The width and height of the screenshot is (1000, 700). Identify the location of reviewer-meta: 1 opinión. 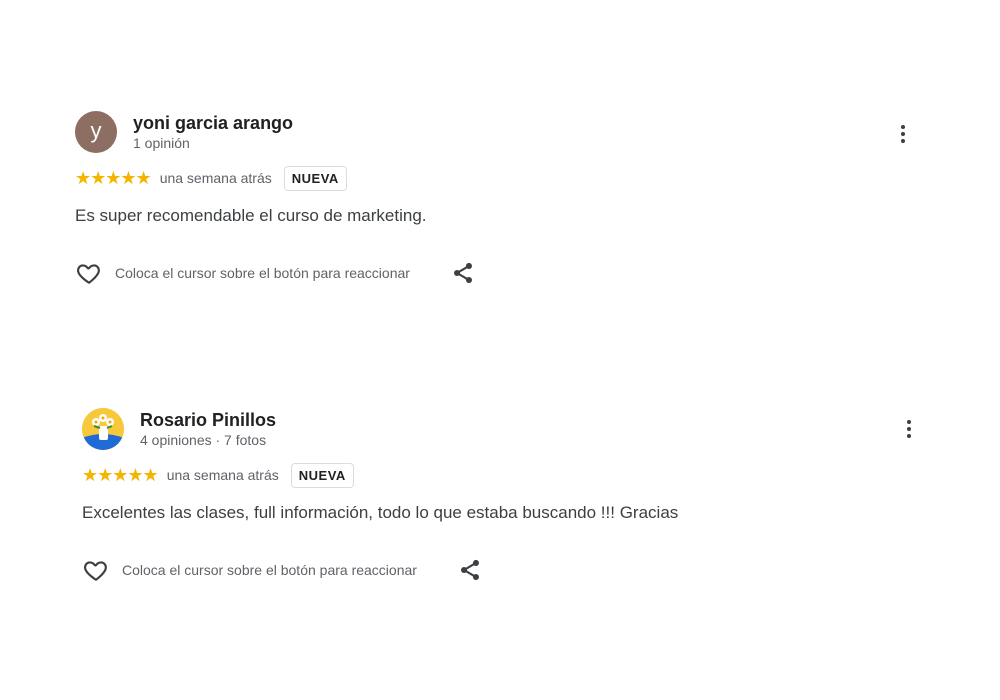
(161, 143).